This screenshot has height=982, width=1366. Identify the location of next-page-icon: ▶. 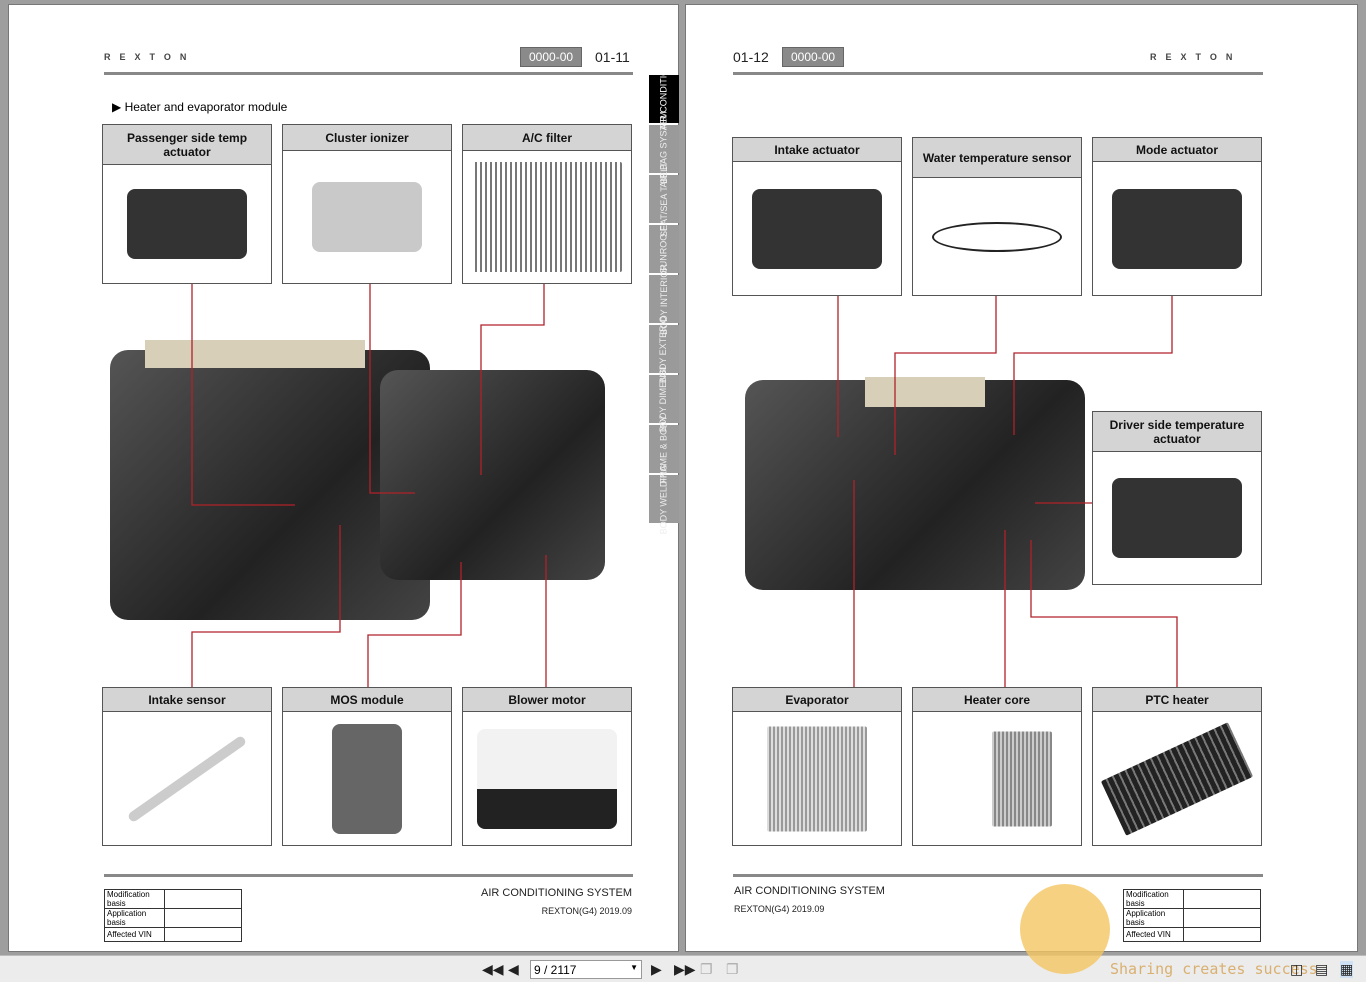
(656, 969).